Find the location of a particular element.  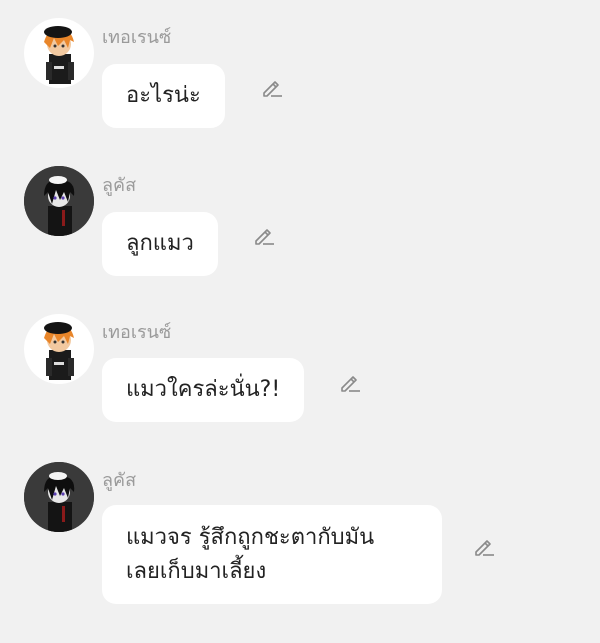

message-text: แมวใครล่ะนั่น?! is located at coordinates (203, 389).